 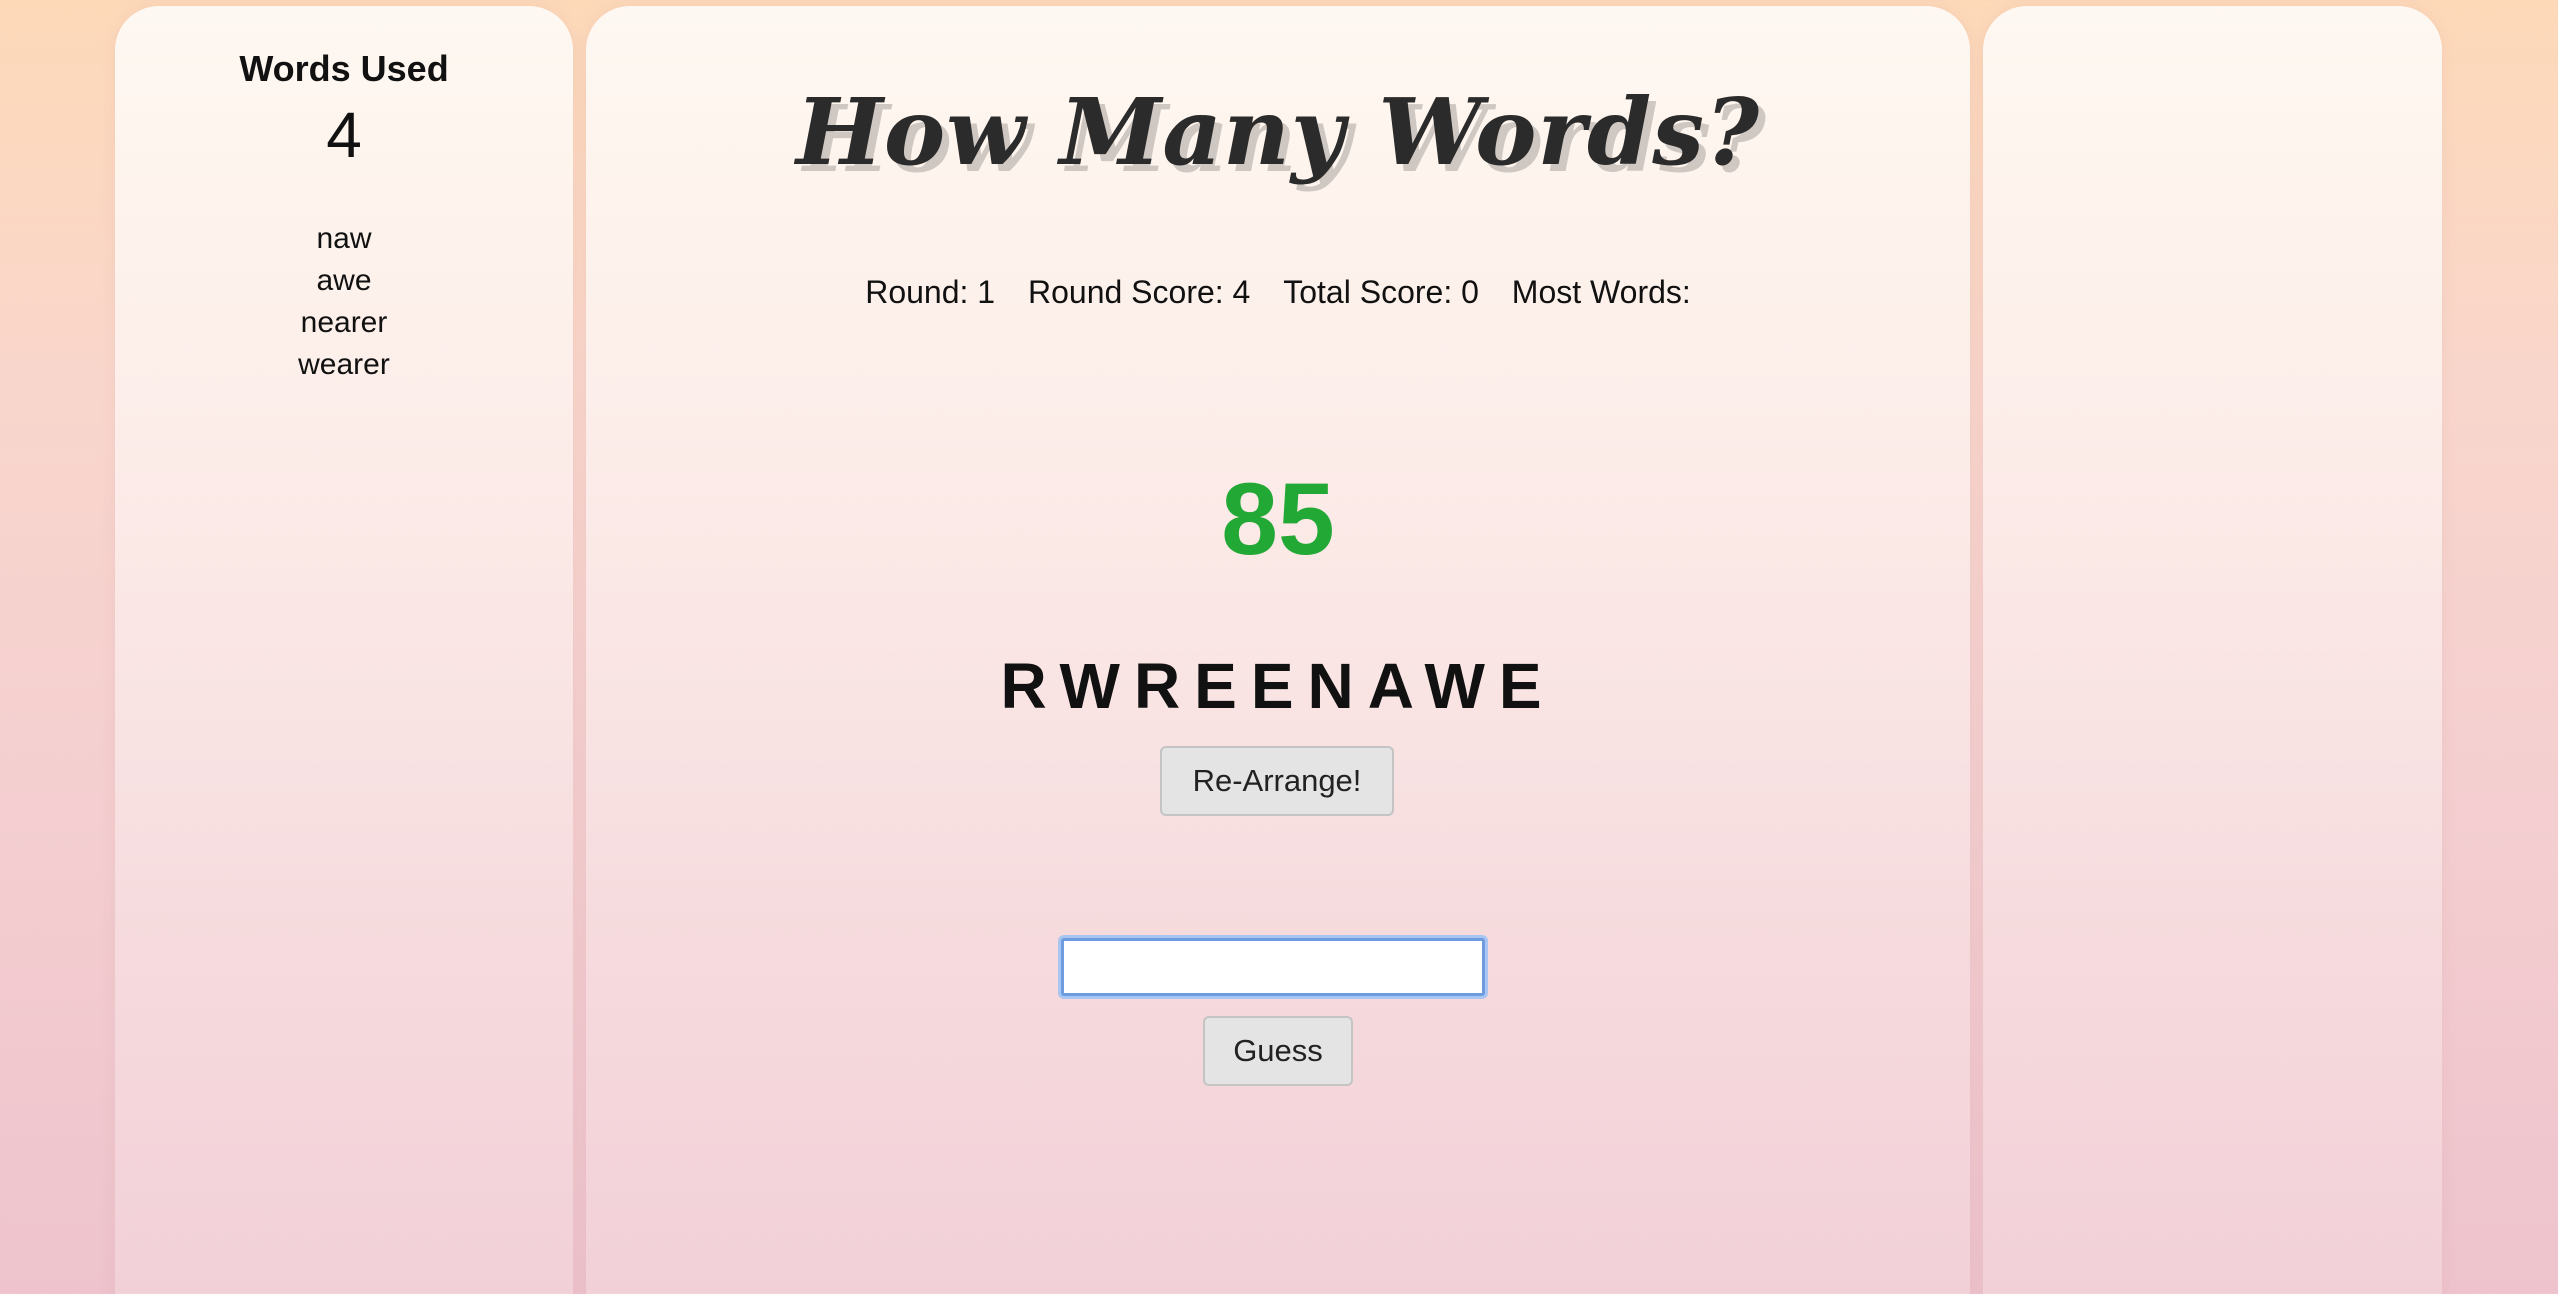 I want to click on round-score-stat: Round Score: 4, so click(x=1139, y=292).